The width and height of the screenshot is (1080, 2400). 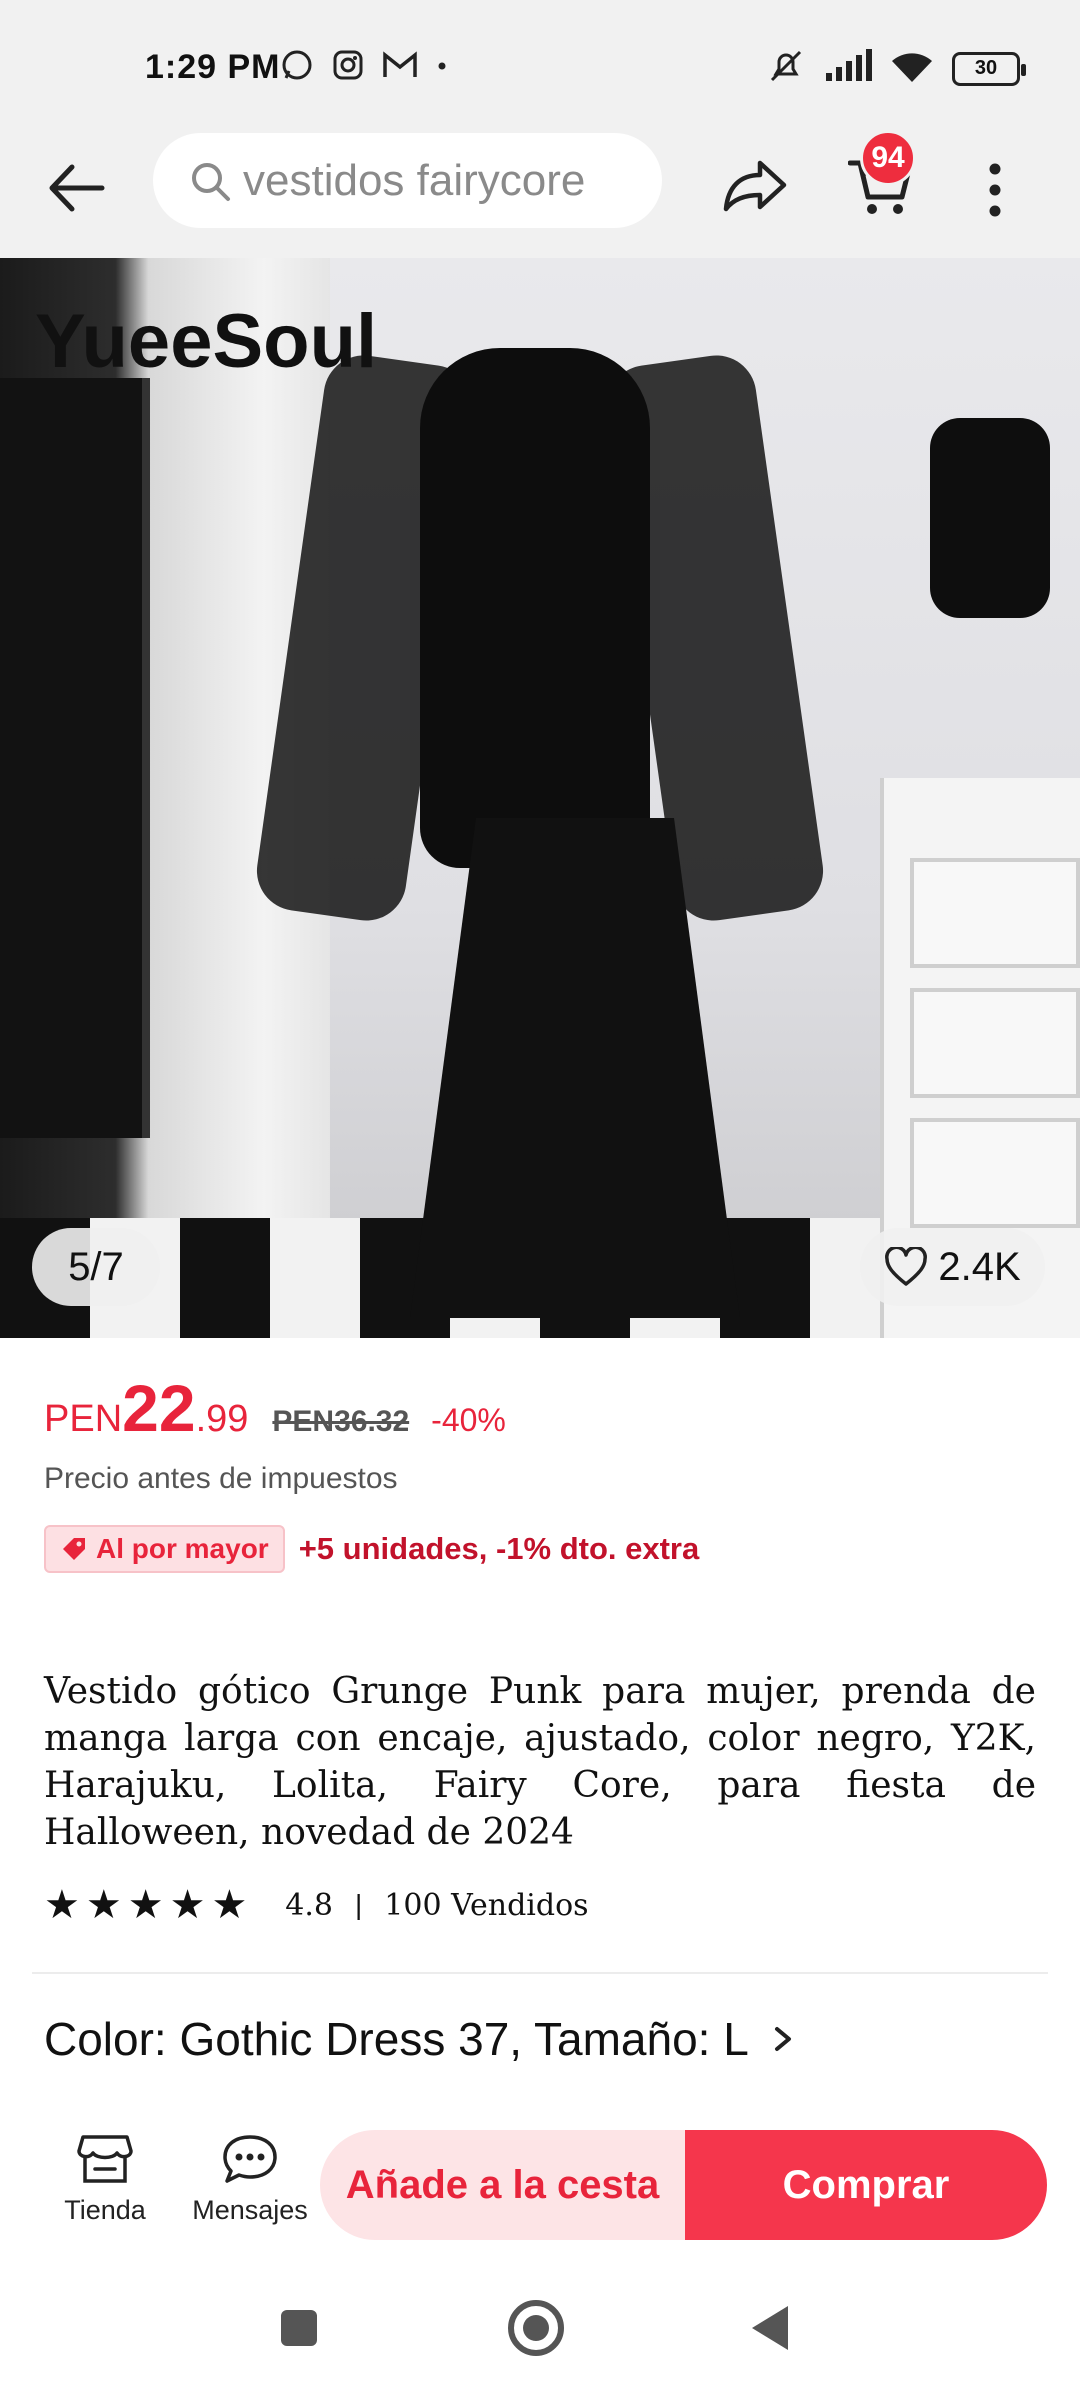 I want to click on back-button, so click(x=76, y=188).